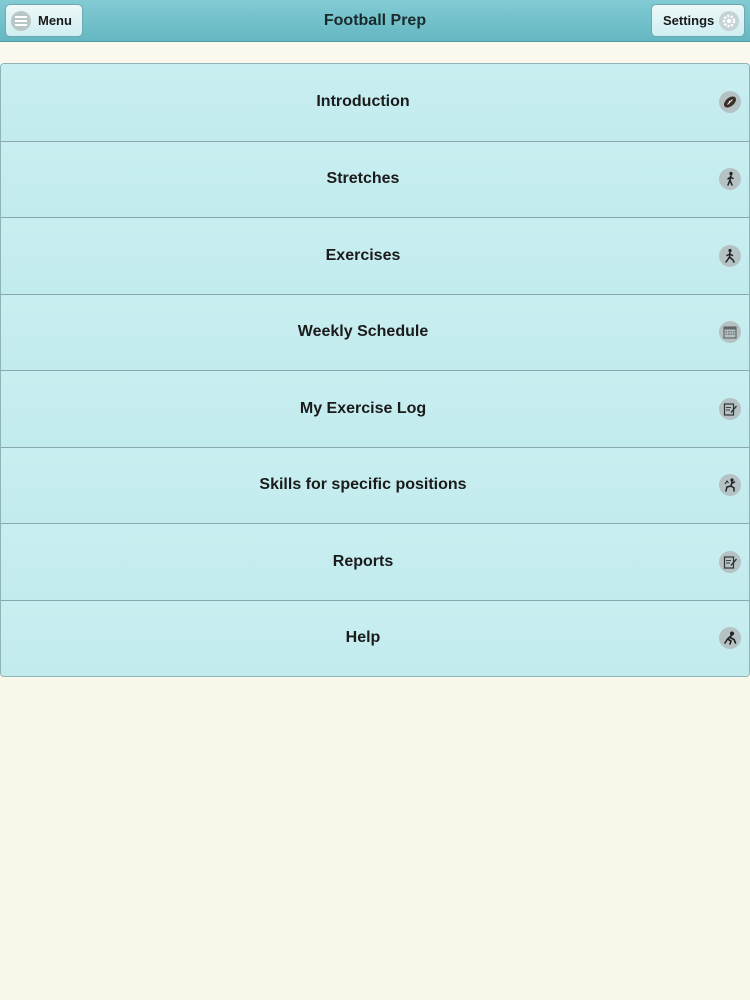 Image resolution: width=750 pixels, height=1000 pixels. I want to click on menu-item-reports: Reports, so click(375, 561).